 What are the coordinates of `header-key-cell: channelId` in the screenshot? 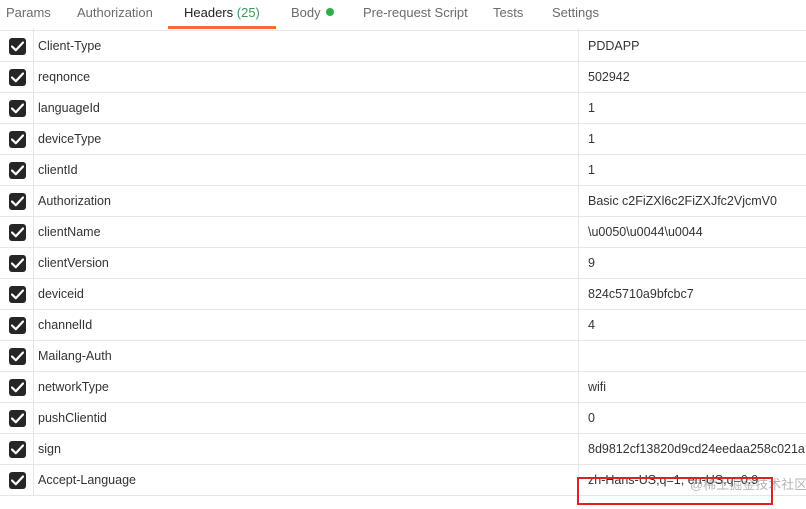 It's located at (306, 325).